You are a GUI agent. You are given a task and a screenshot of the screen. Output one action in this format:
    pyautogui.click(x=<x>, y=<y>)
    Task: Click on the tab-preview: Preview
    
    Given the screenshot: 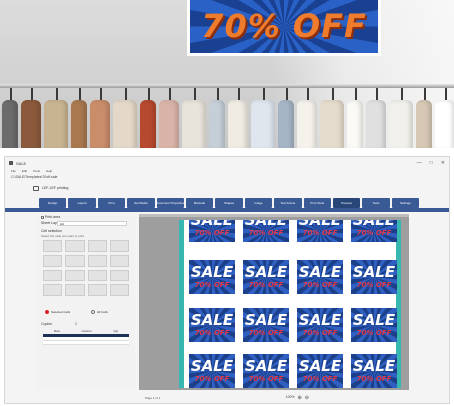 What is the action you would take?
    pyautogui.click(x=346, y=203)
    